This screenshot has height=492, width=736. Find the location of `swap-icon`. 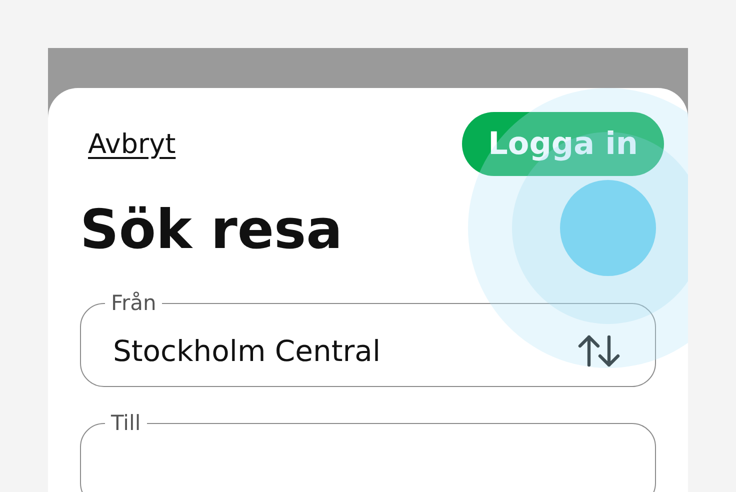

swap-icon is located at coordinates (599, 350).